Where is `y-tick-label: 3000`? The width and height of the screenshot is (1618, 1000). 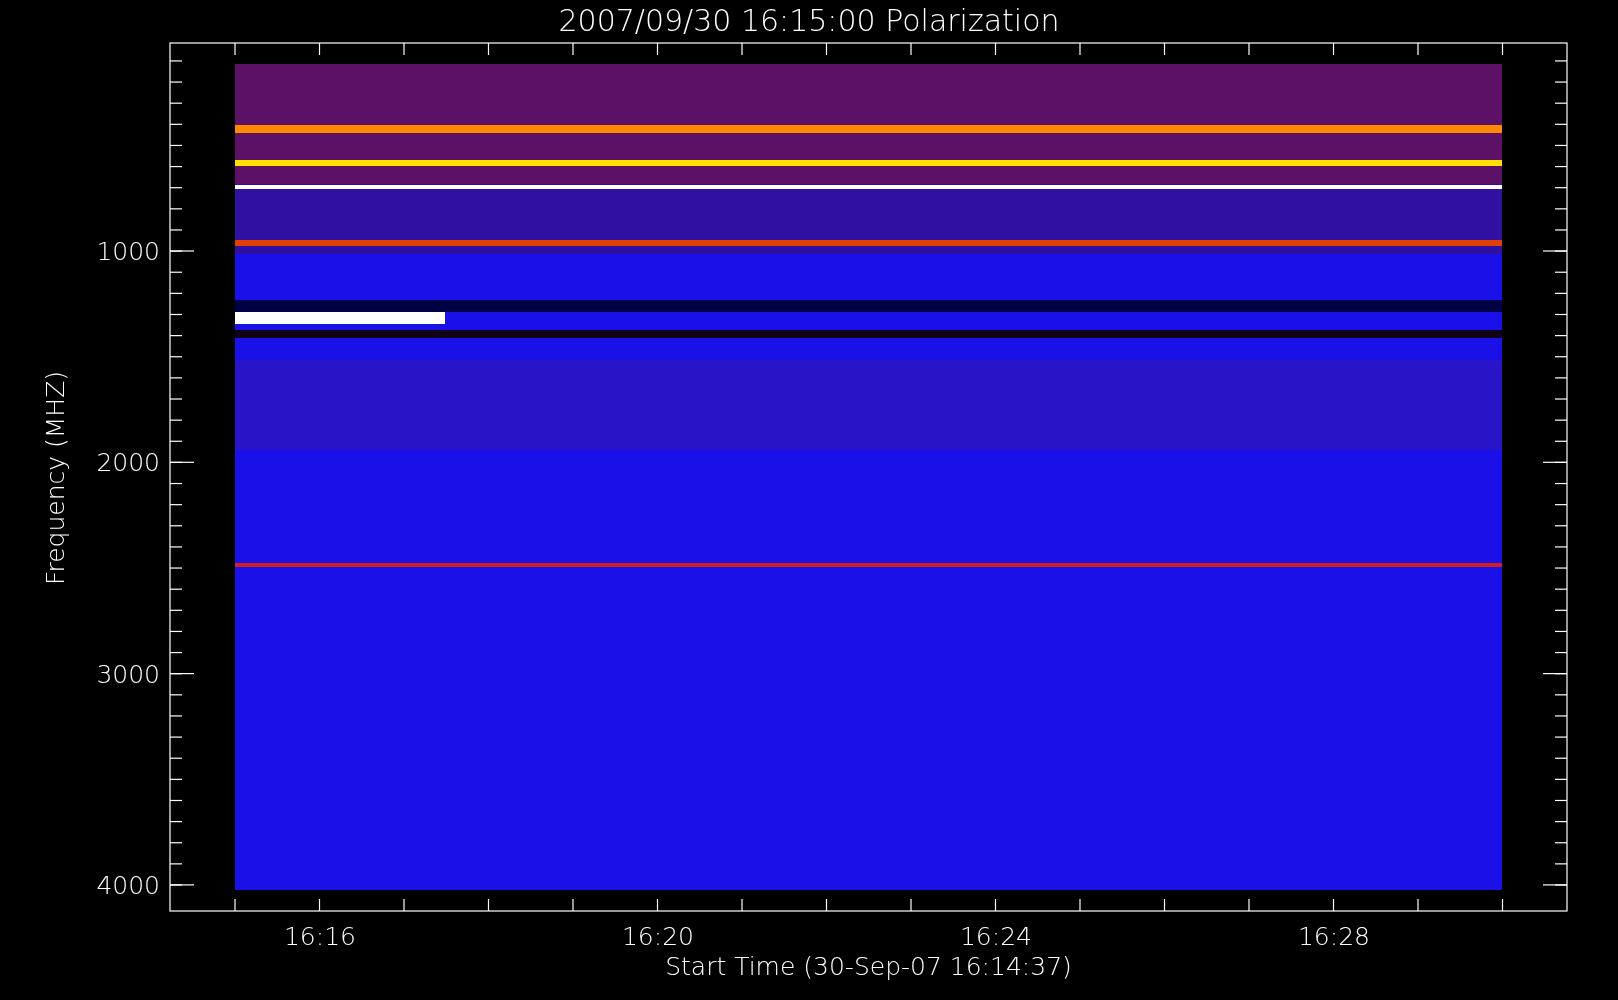
y-tick-label: 3000 is located at coordinates (128, 674).